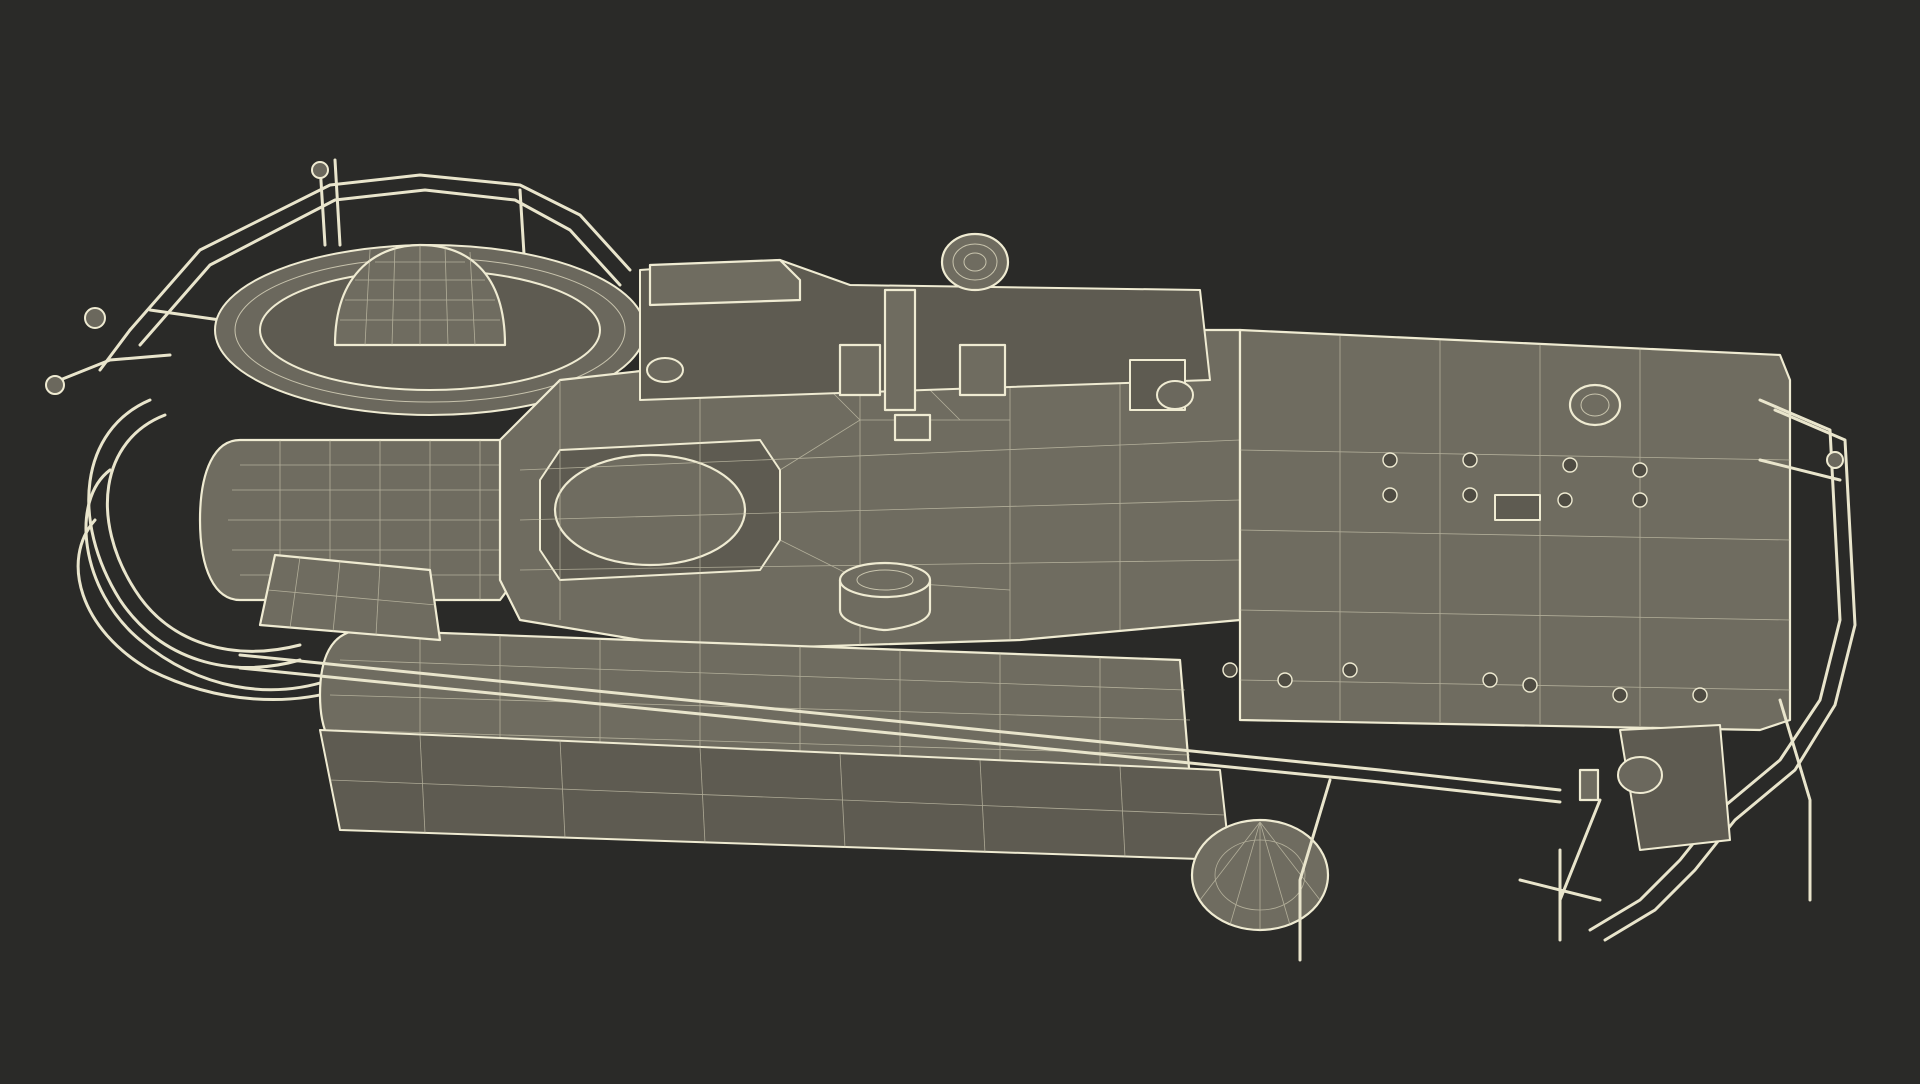  I want to click on hull-top-port, so click(885, 596).